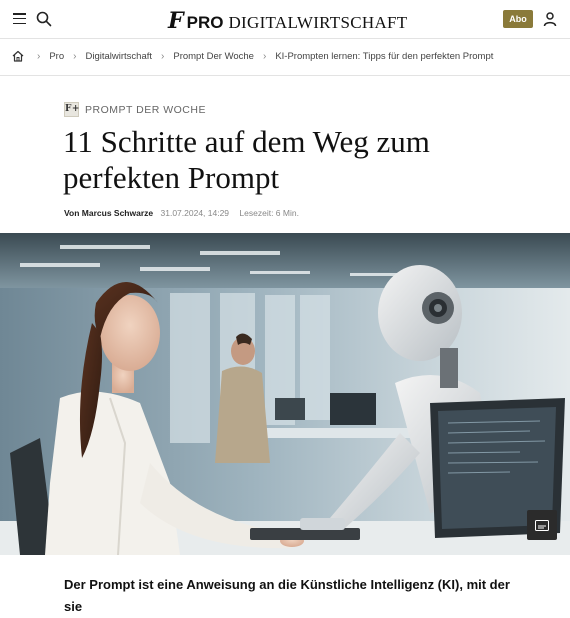 The width and height of the screenshot is (570, 618). Describe the element at coordinates (145, 110) in the screenshot. I see `kicker-label: PROMPT DER WOCHE` at that location.